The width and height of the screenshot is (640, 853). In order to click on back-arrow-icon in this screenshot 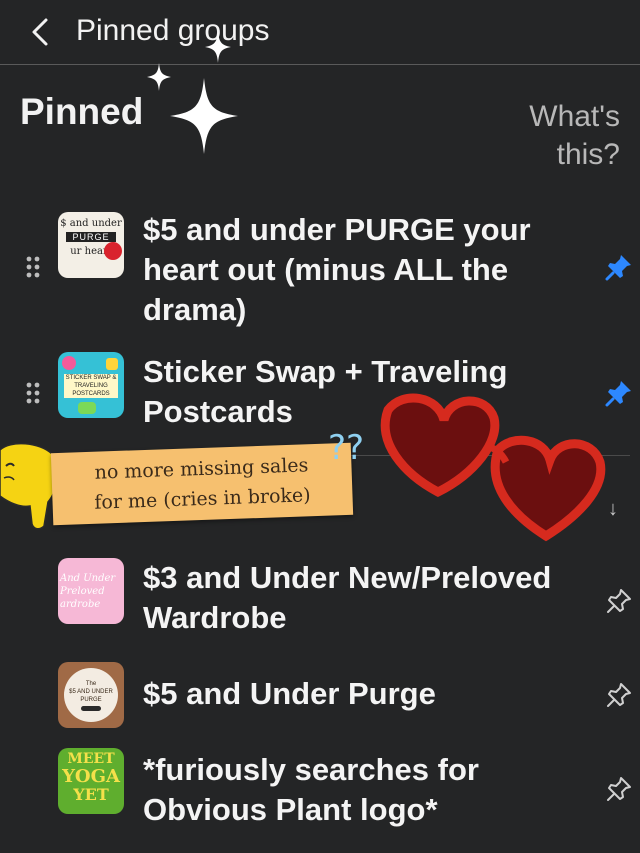, I will do `click(42, 32)`.